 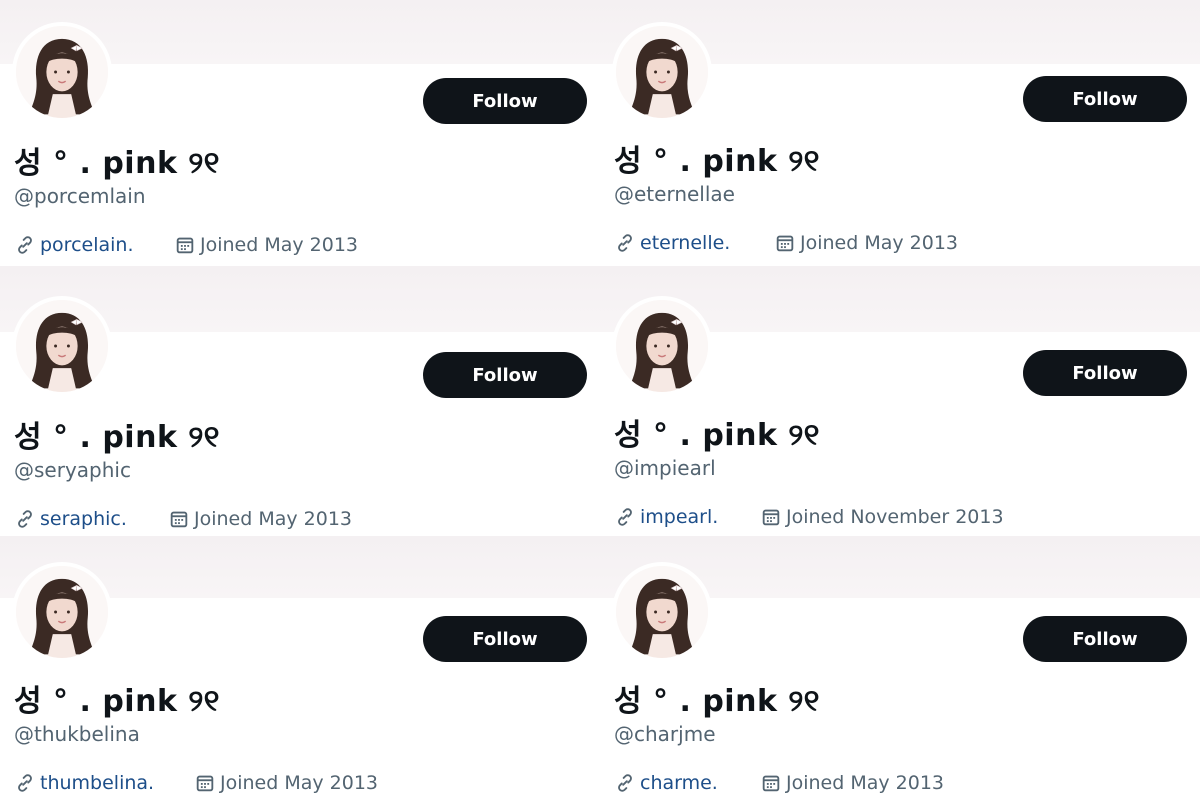 I want to click on joined-date: Joined November 2013, so click(x=882, y=517).